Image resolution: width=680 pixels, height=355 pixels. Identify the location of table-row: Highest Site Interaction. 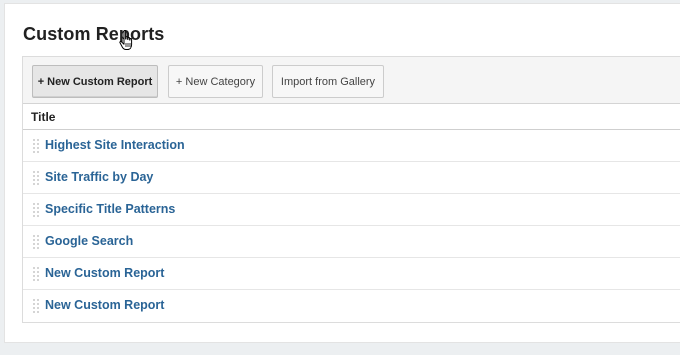
(351, 146).